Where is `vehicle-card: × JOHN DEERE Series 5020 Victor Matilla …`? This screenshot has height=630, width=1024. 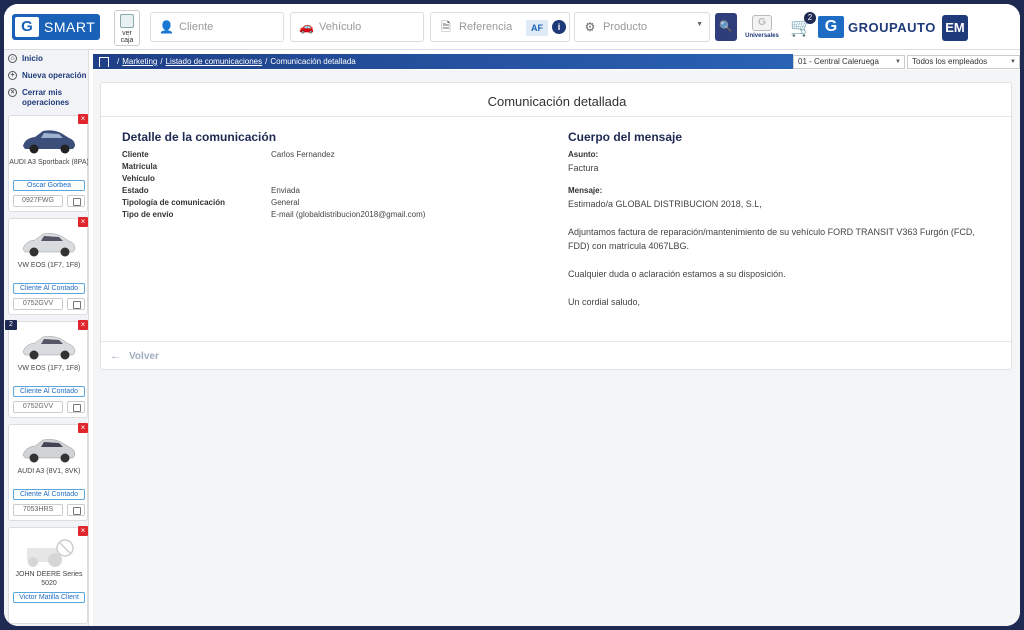
vehicle-card: × JOHN DEERE Series 5020 Victor Matilla … is located at coordinates (48, 575).